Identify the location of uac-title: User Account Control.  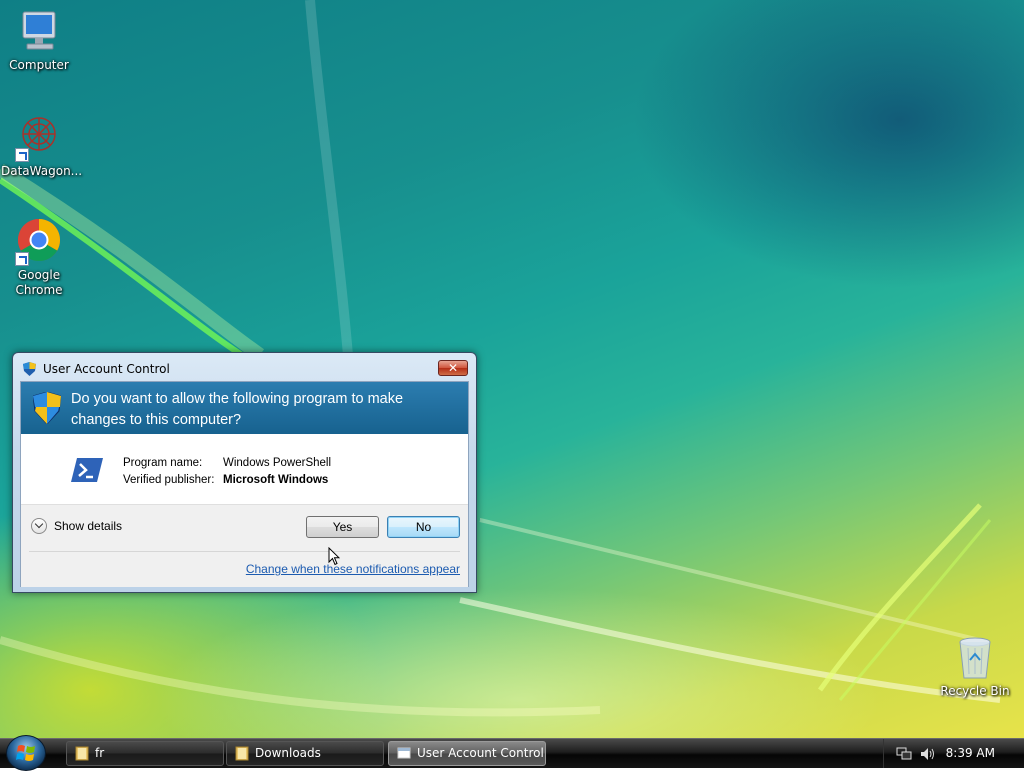
(106, 369).